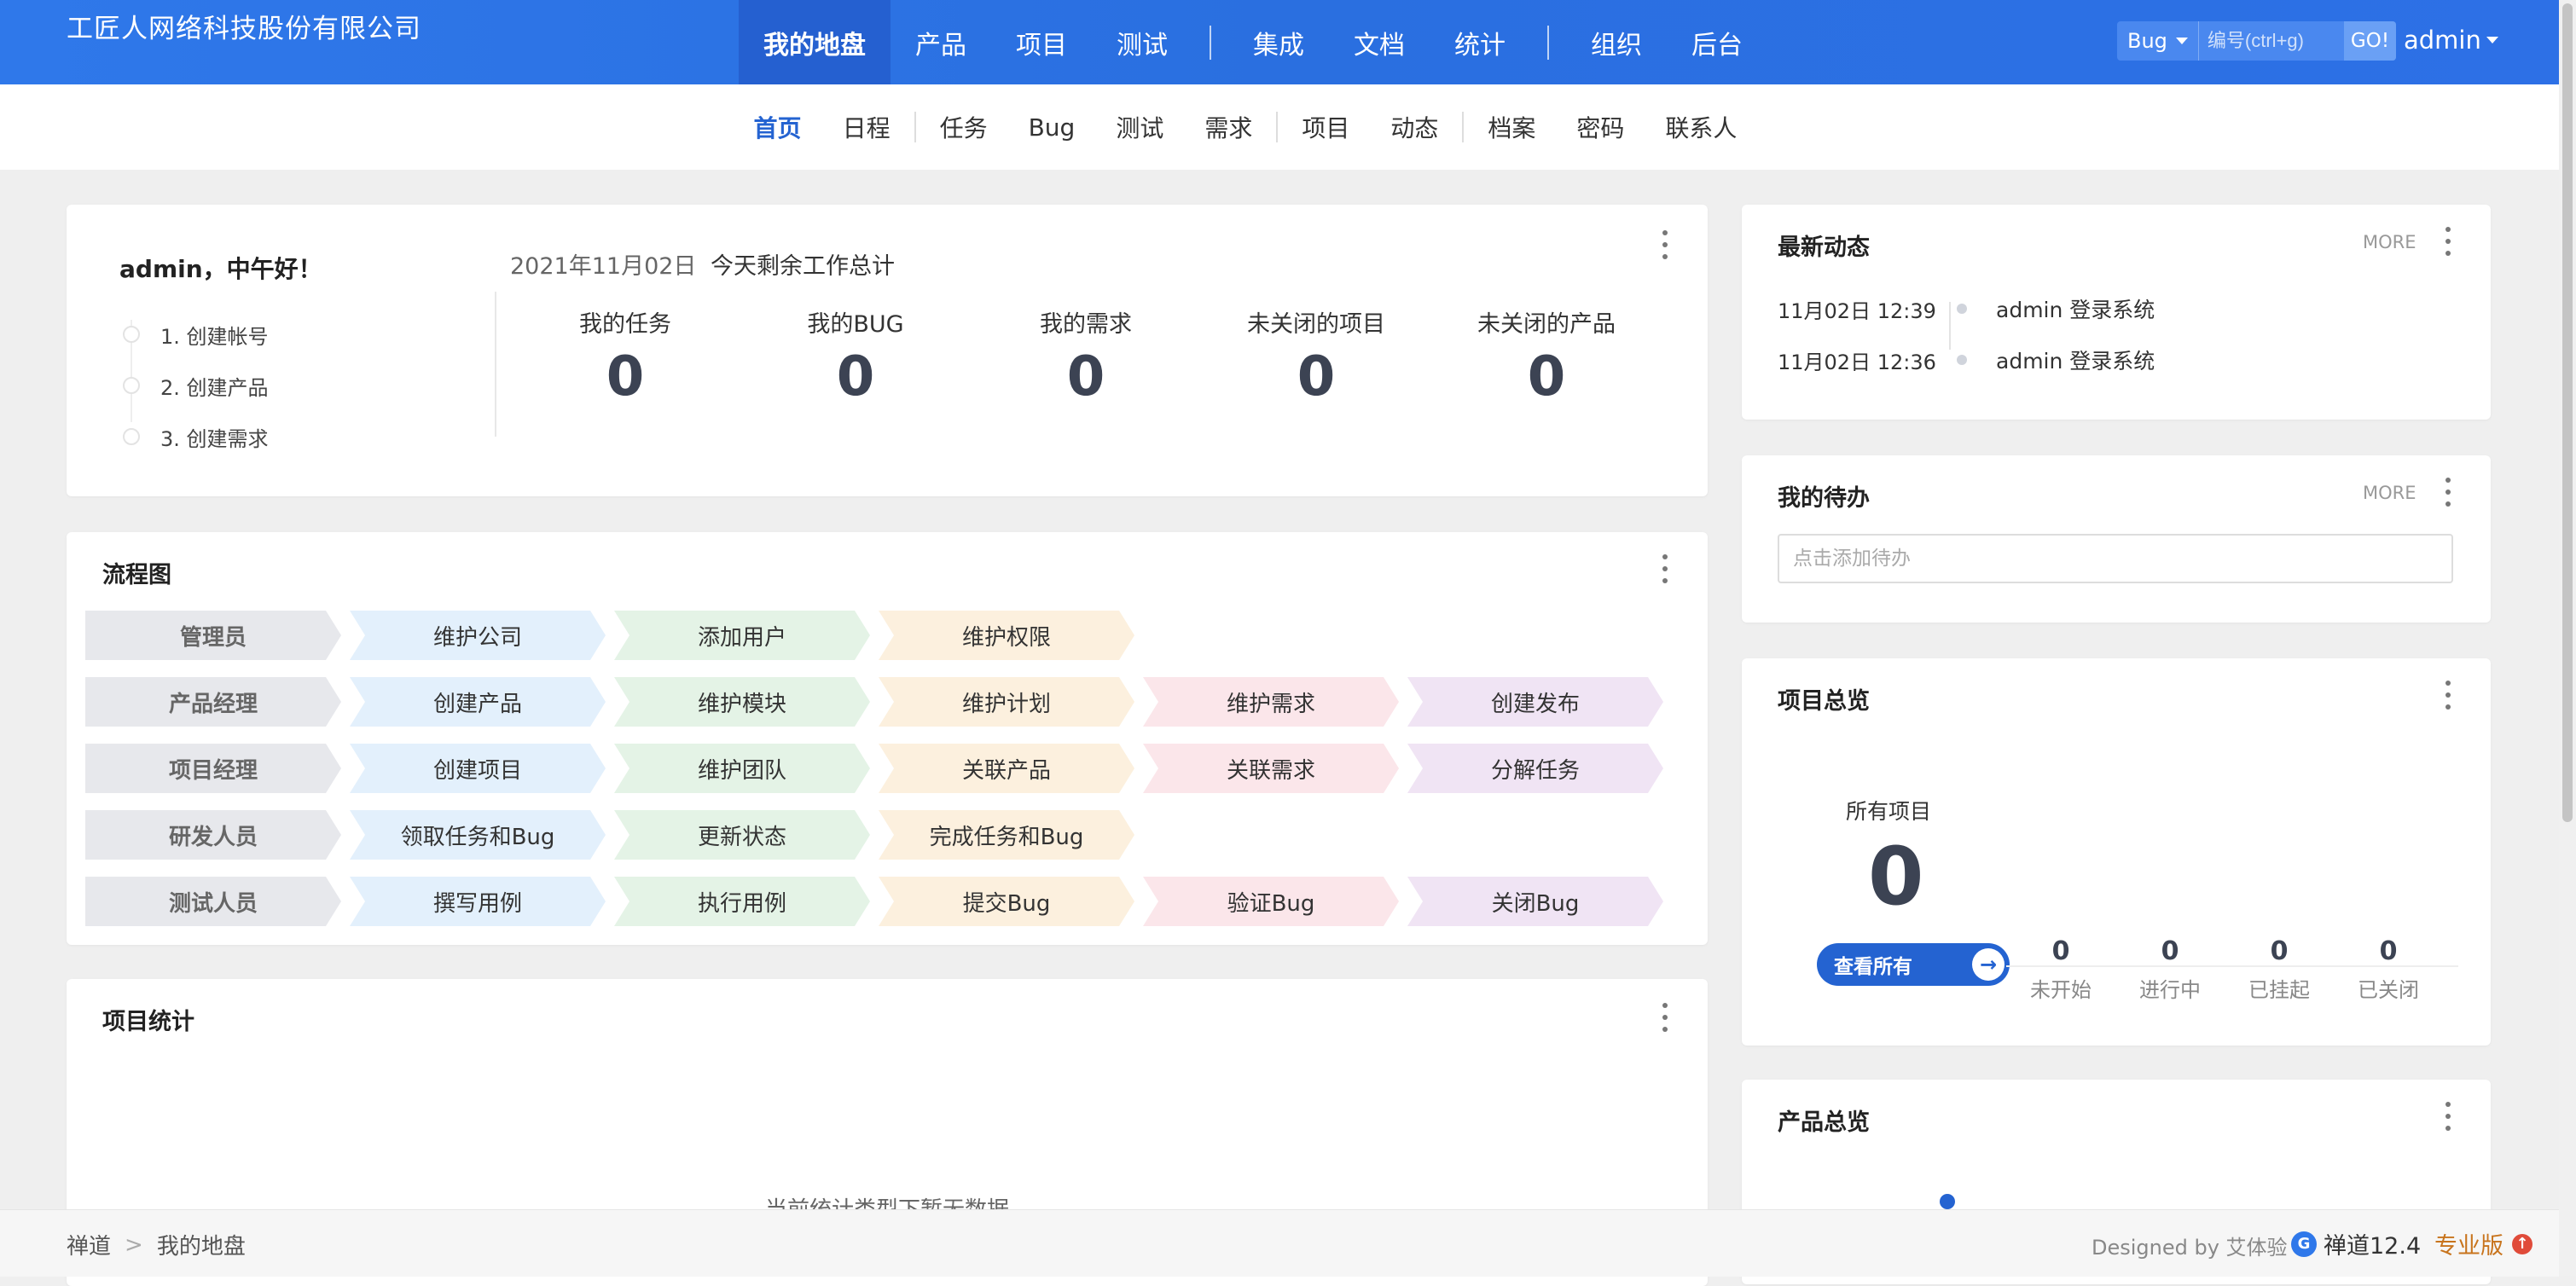 The width and height of the screenshot is (2576, 1286). I want to click on subnav-password: 密码, so click(1600, 127).